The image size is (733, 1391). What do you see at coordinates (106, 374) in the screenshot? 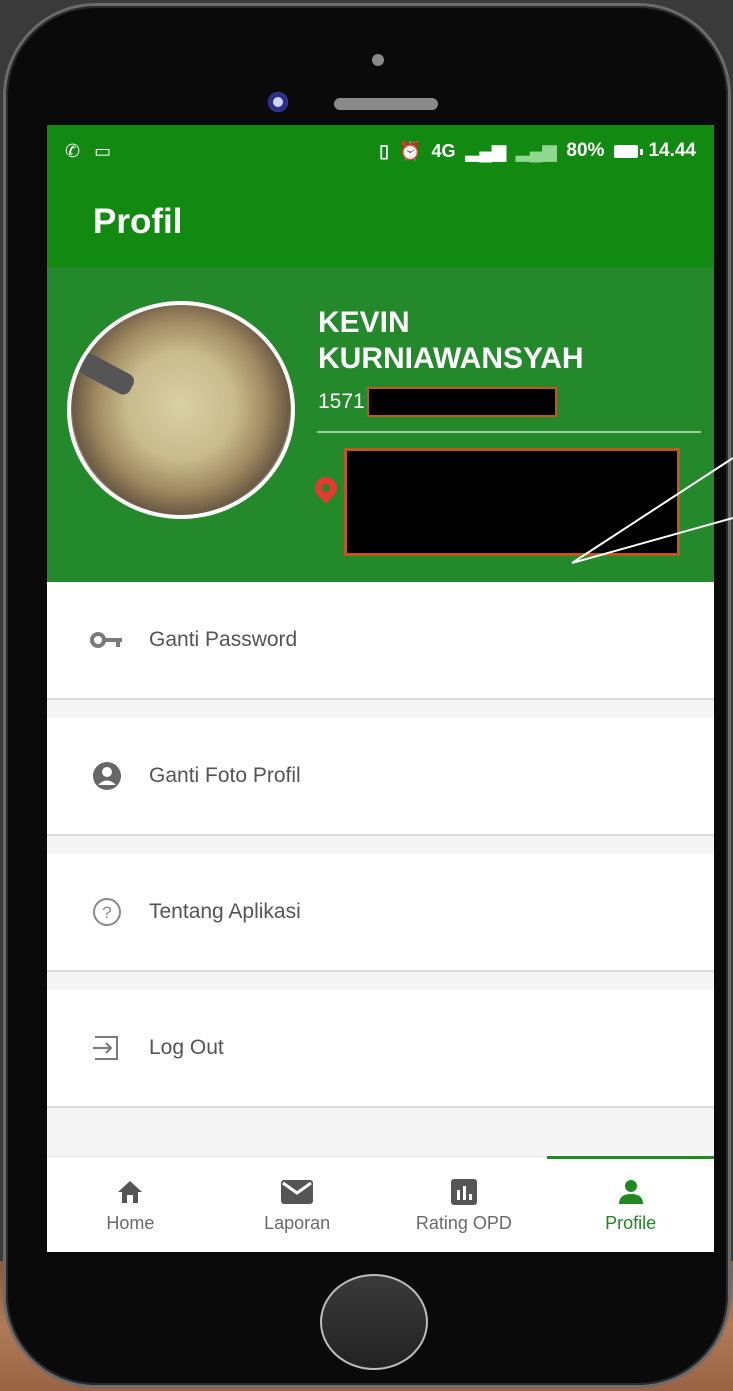
I see `avatar-photo-detail` at bounding box center [106, 374].